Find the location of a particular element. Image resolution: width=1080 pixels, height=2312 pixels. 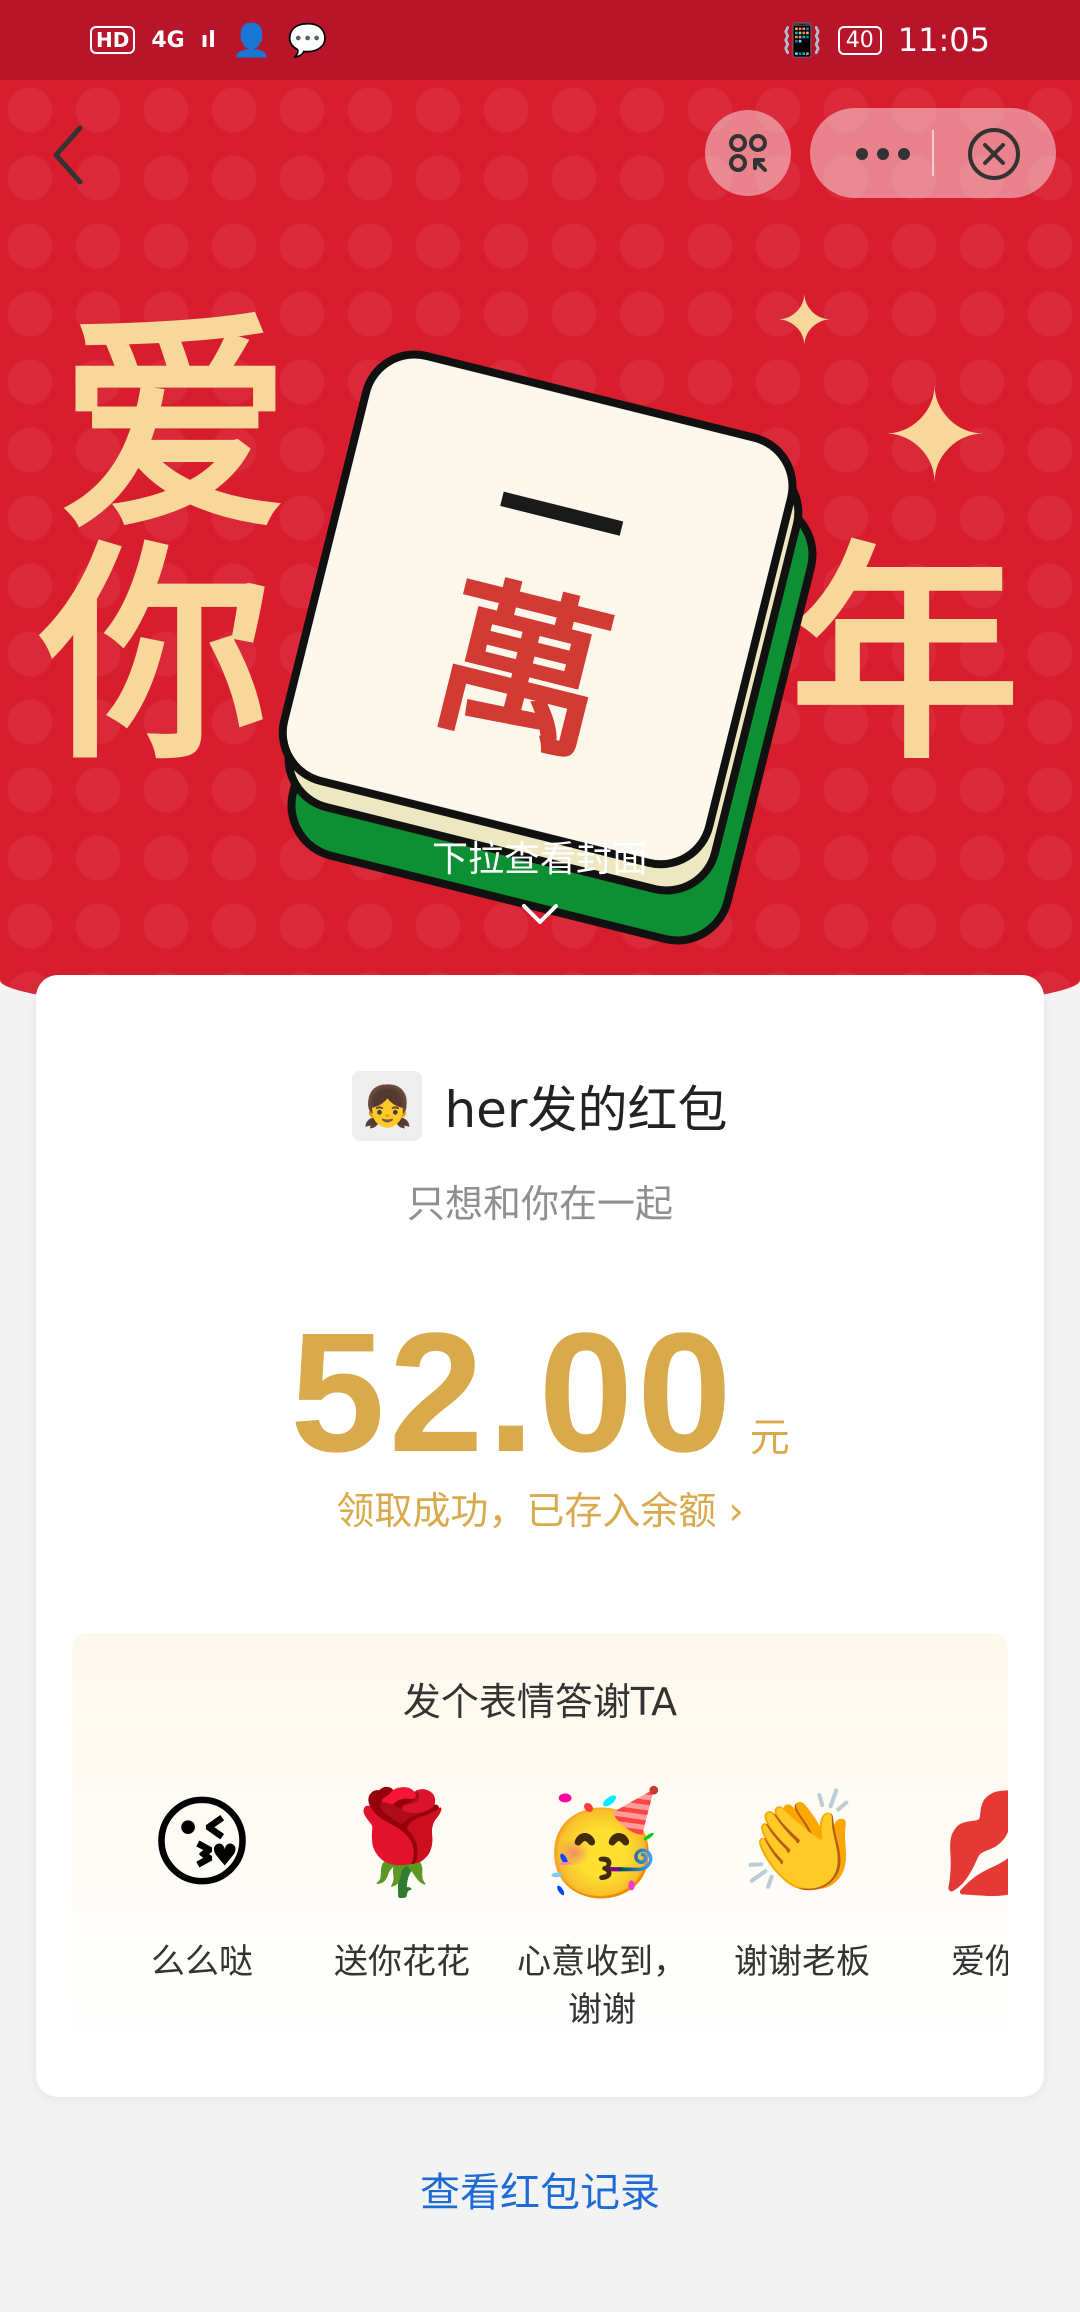

clock: 11:05 is located at coordinates (943, 40).